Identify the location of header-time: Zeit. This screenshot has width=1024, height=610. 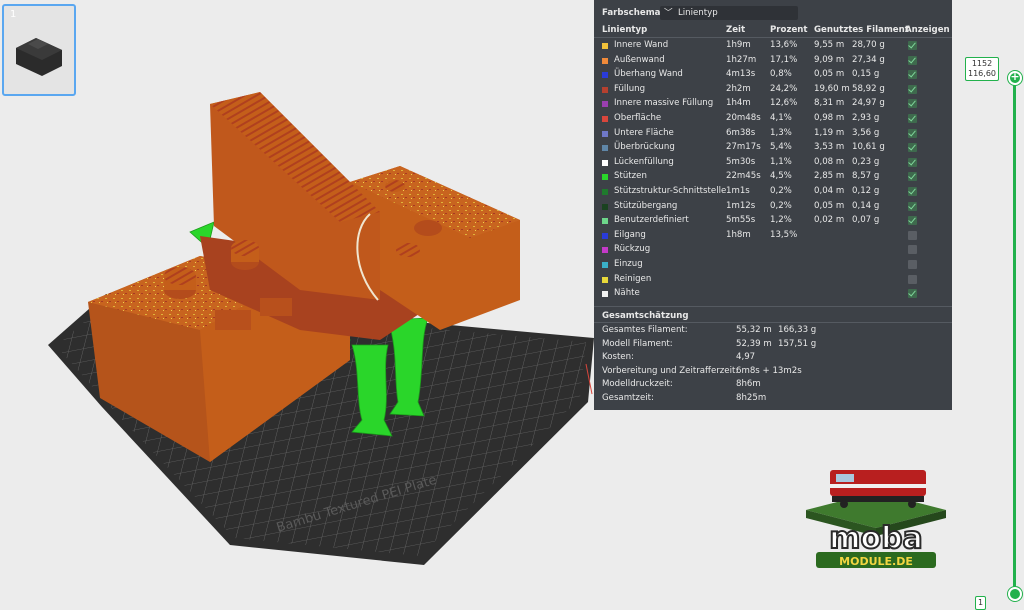
(736, 30).